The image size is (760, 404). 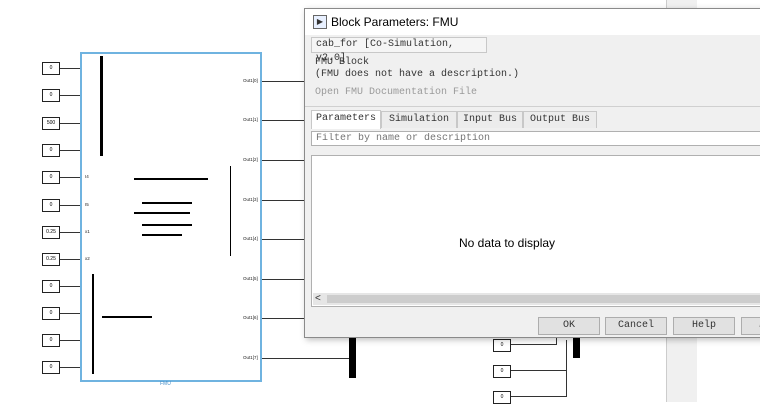 What do you see at coordinates (250, 199) in the screenshot?
I see `output-port-label: Out1[3]` at bounding box center [250, 199].